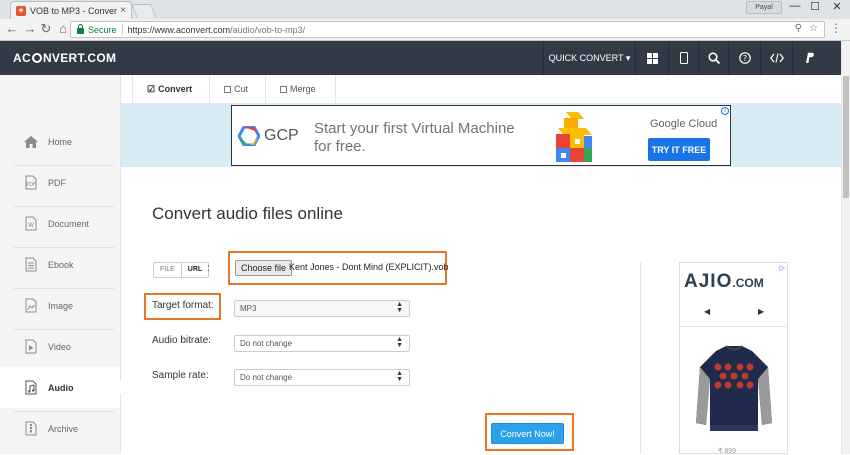 The width and height of the screenshot is (850, 455). I want to click on sidebar-item-label: Ebook, so click(61, 264).